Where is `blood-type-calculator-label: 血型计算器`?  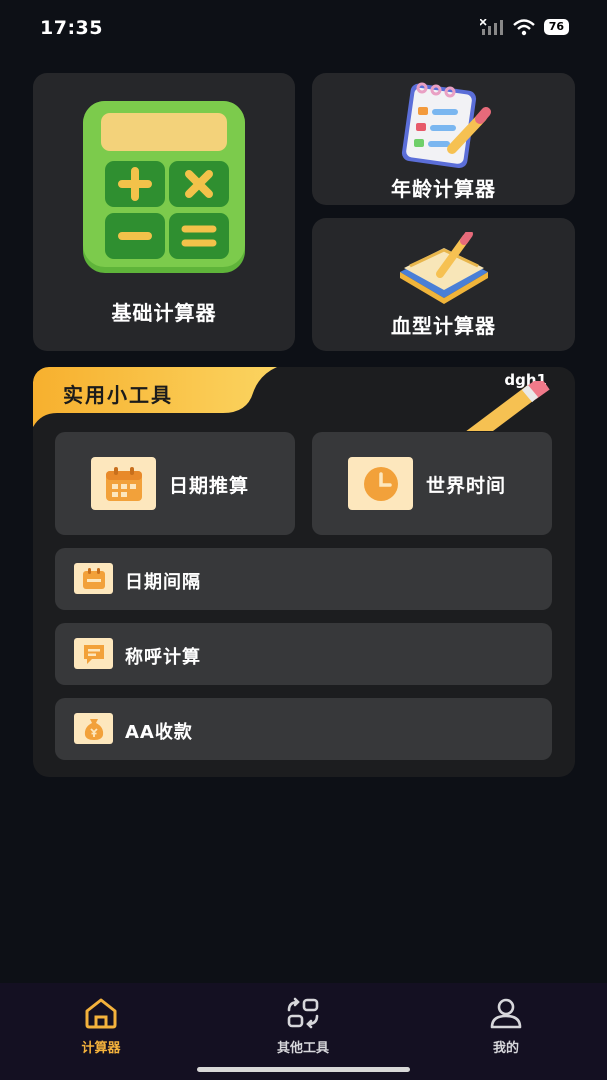 blood-type-calculator-label: 血型计算器 is located at coordinates (443, 326).